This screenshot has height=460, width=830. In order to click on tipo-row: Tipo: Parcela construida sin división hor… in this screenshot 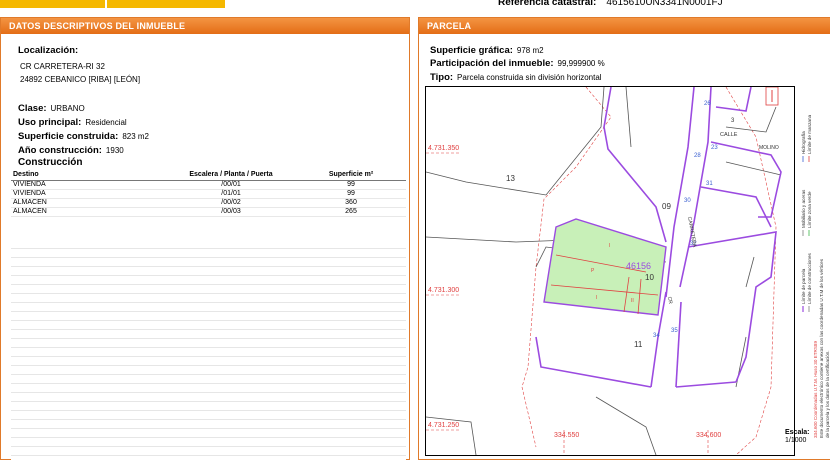, I will do `click(516, 76)`.